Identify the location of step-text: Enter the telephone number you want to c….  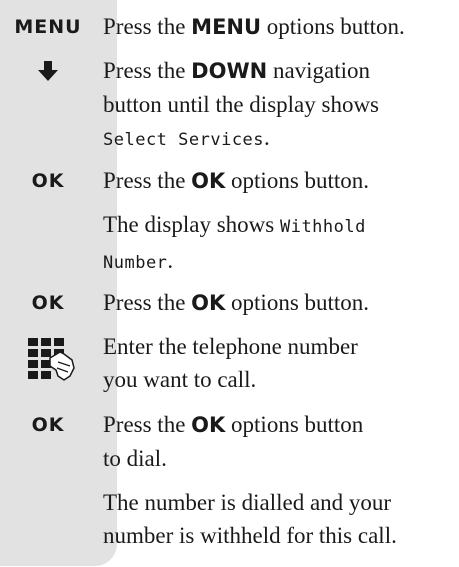
(281, 363).